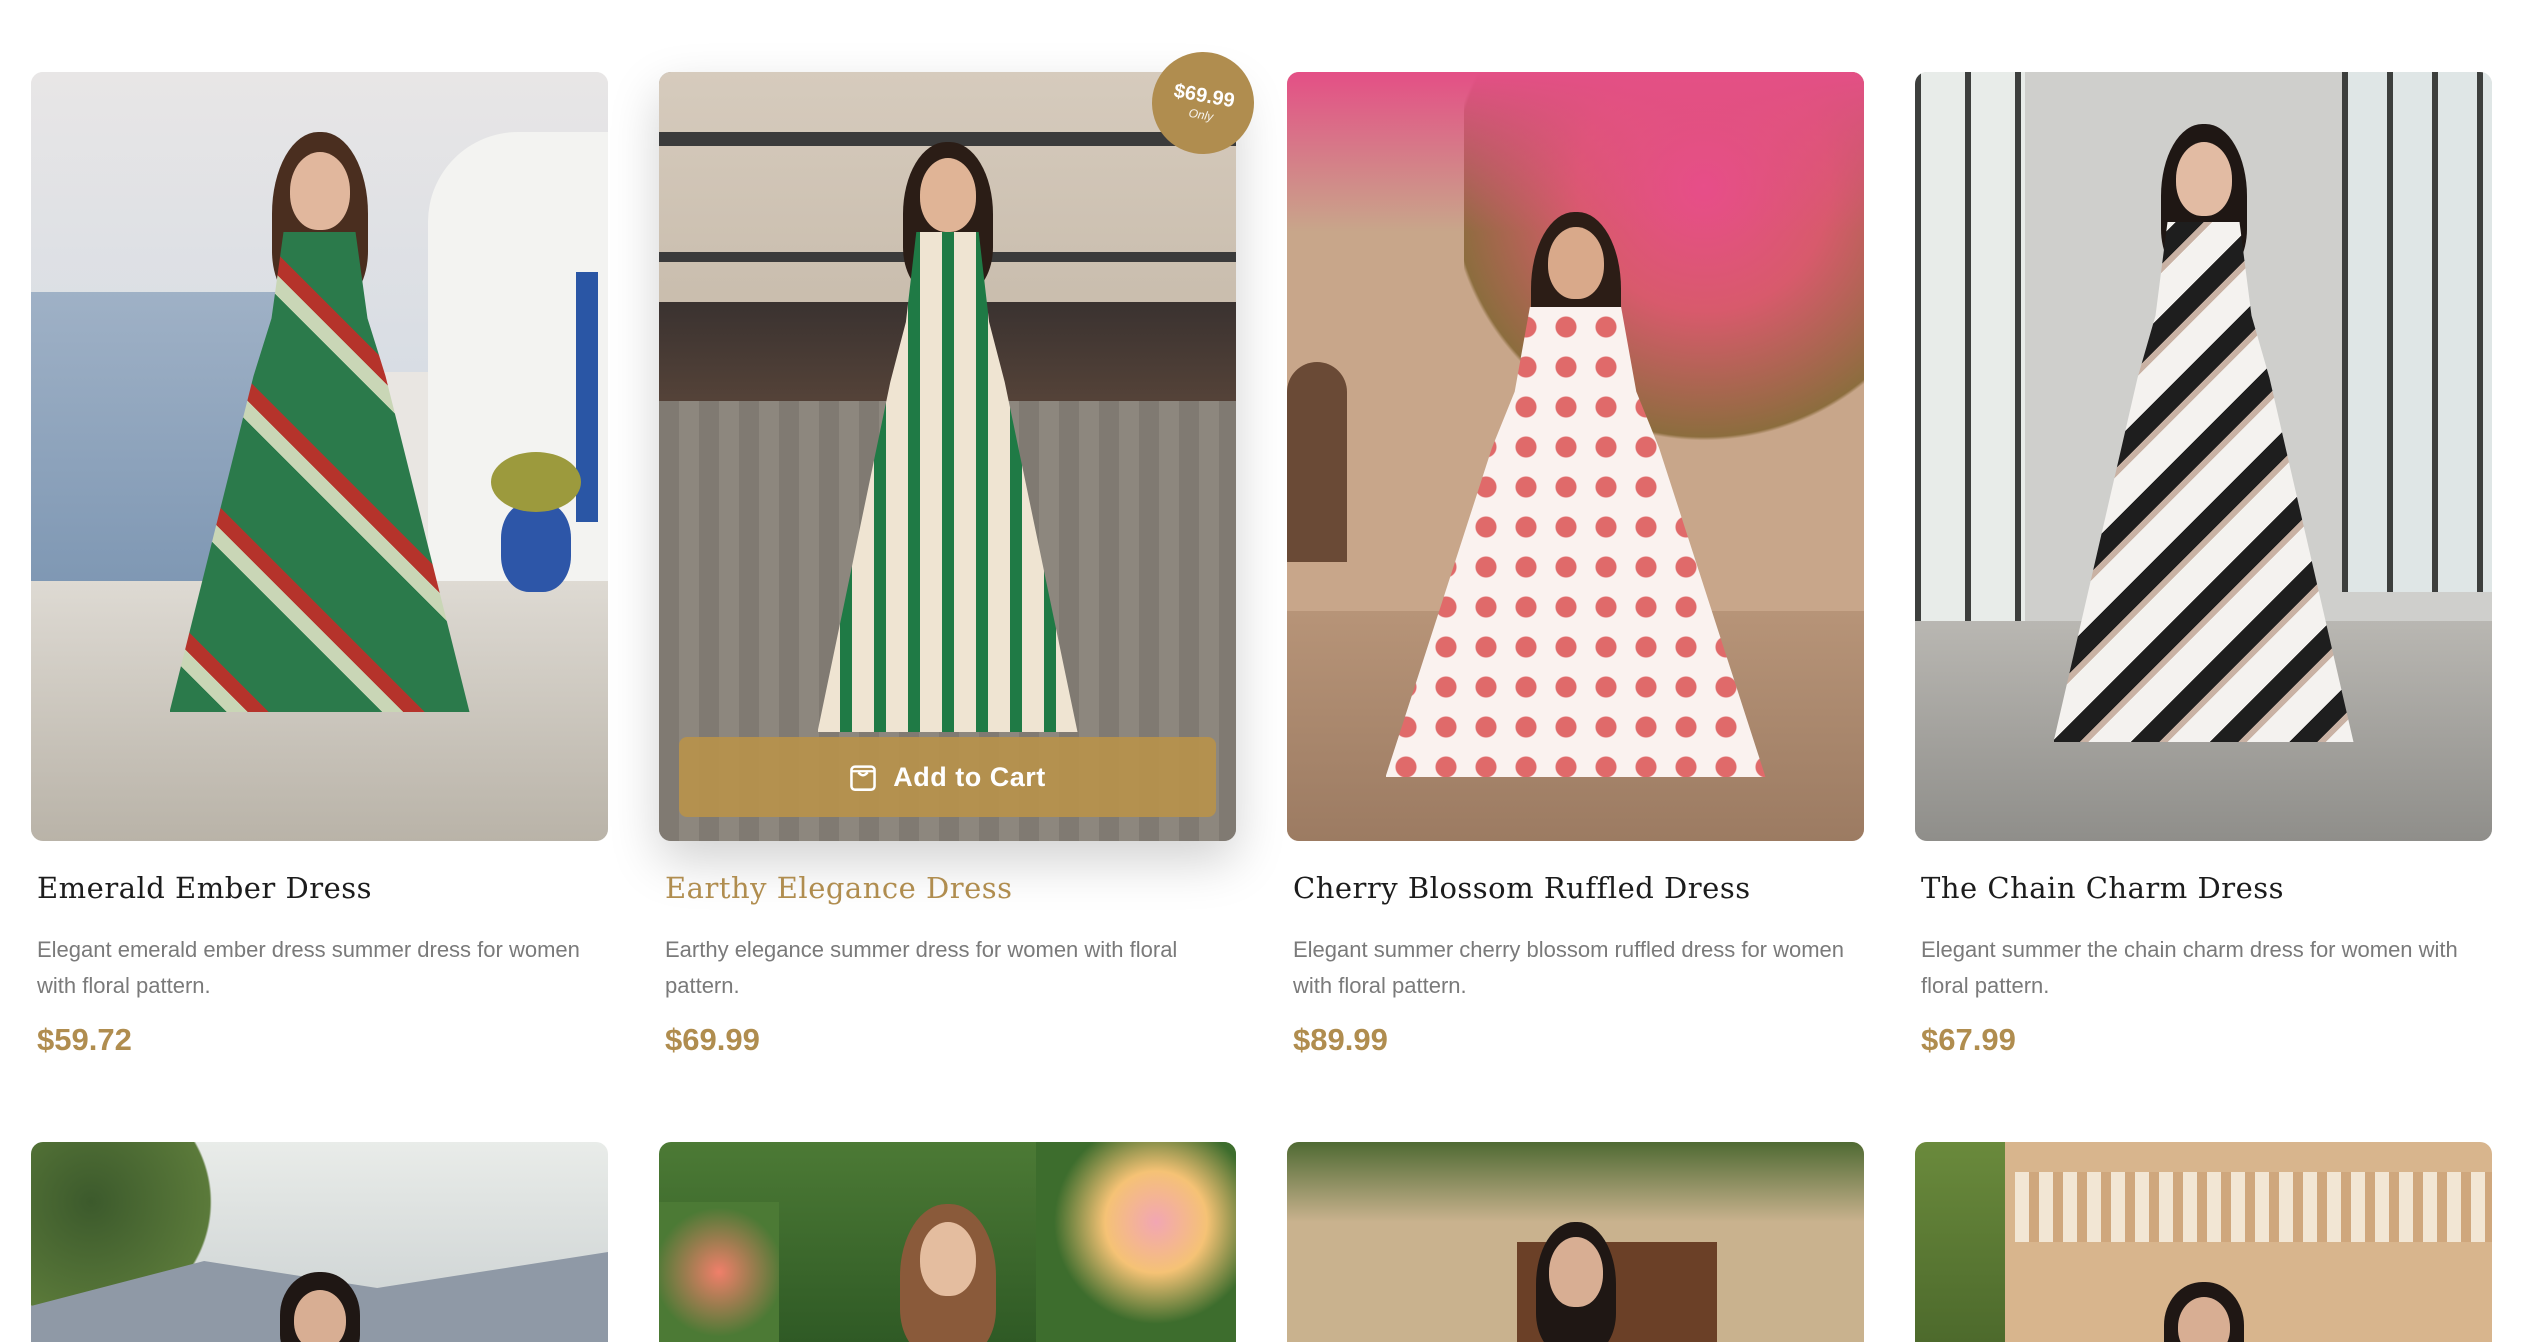 Image resolution: width=2522 pixels, height=1342 pixels. I want to click on product-image: Add to Cart, so click(947, 456).